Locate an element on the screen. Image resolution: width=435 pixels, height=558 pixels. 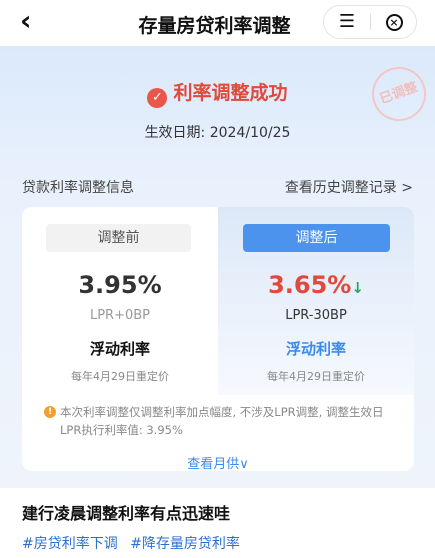
hashtag-list: #房贷利率下调 #降存量房贷利率 is located at coordinates (135, 543).